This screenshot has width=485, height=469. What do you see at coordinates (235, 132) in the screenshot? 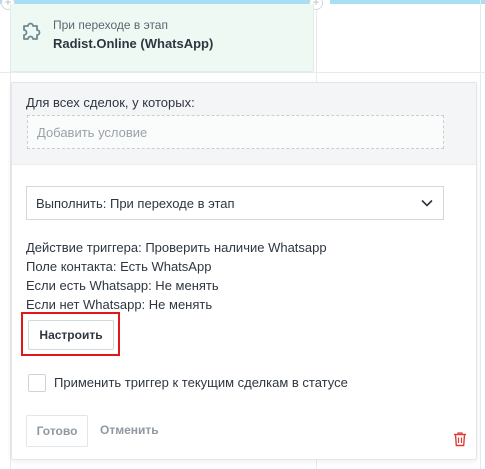
I see `add-condition-field: Добавить условие` at bounding box center [235, 132].